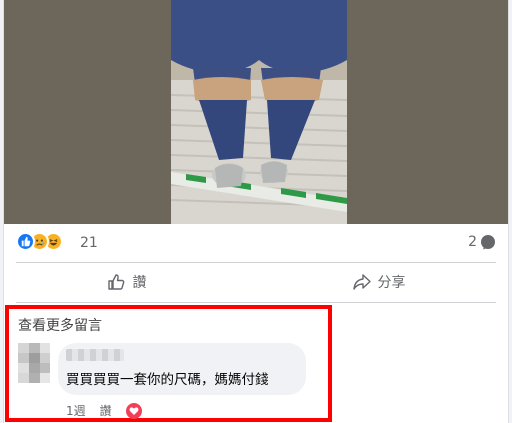  Describe the element at coordinates (133, 410) in the screenshot. I see `heart-icon` at that location.